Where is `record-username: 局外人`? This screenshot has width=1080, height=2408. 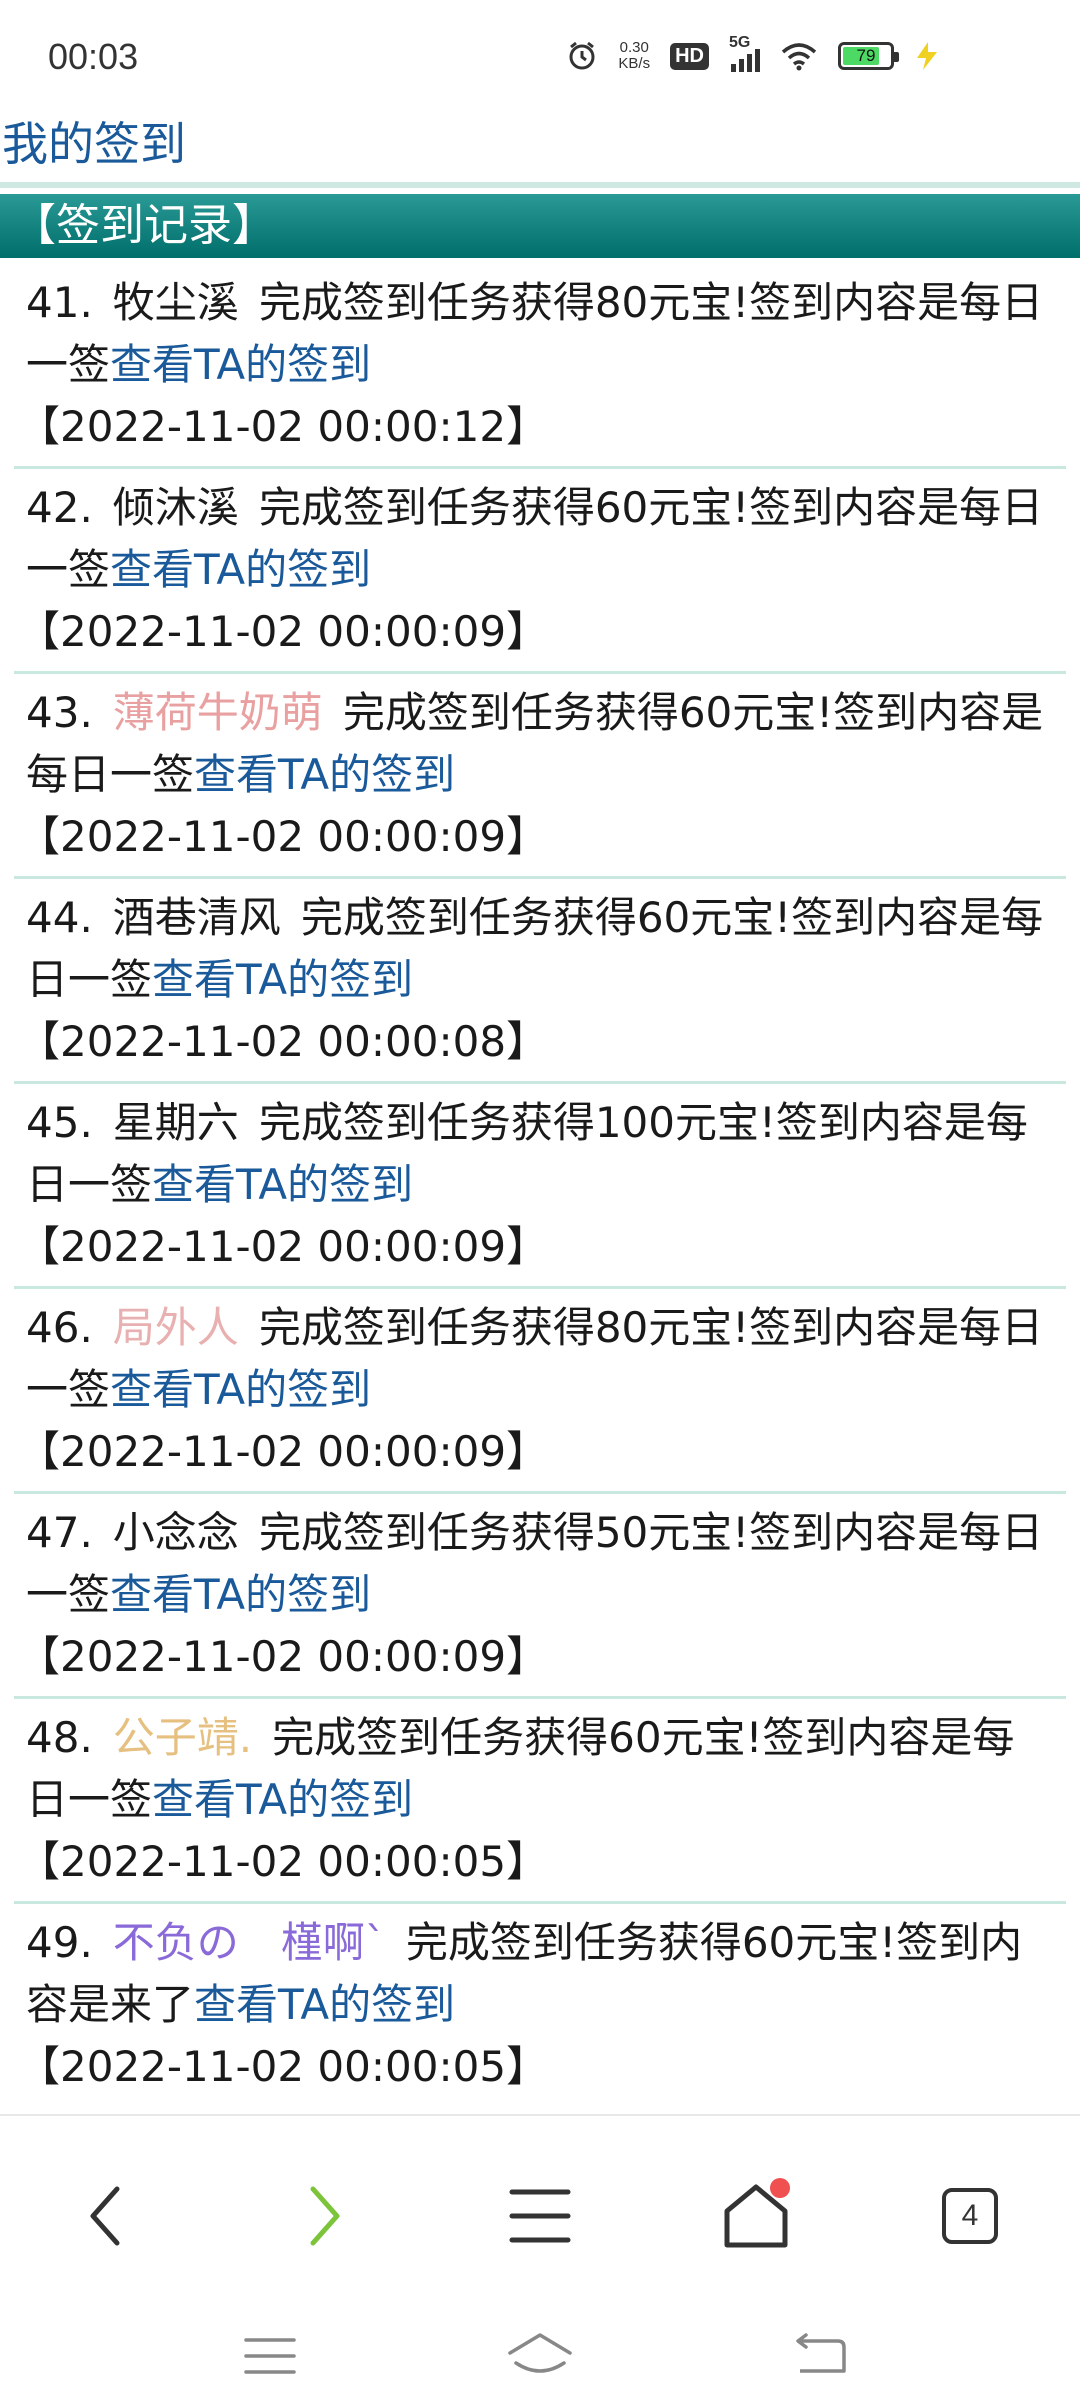
record-username: 局外人 is located at coordinates (176, 1328).